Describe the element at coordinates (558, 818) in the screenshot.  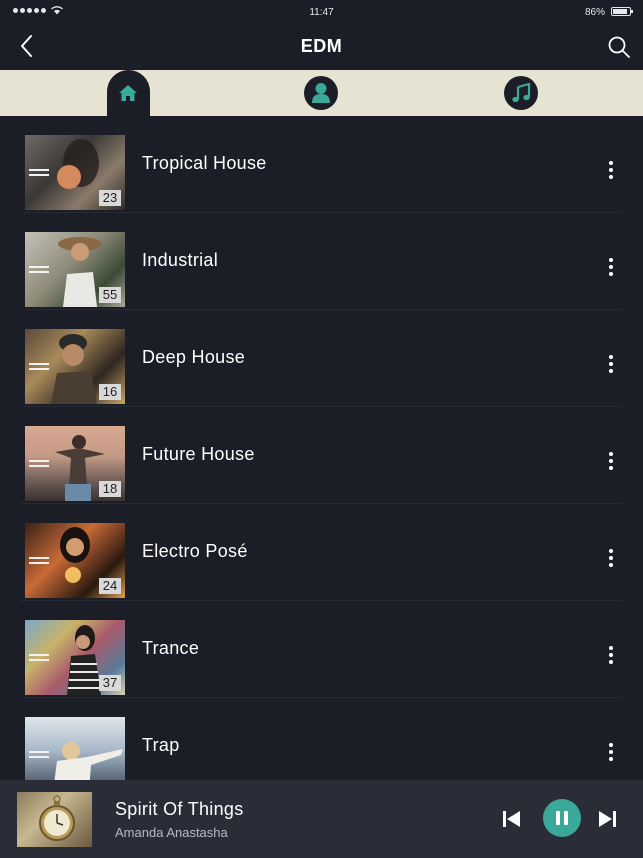
I see `pause-icon` at that location.